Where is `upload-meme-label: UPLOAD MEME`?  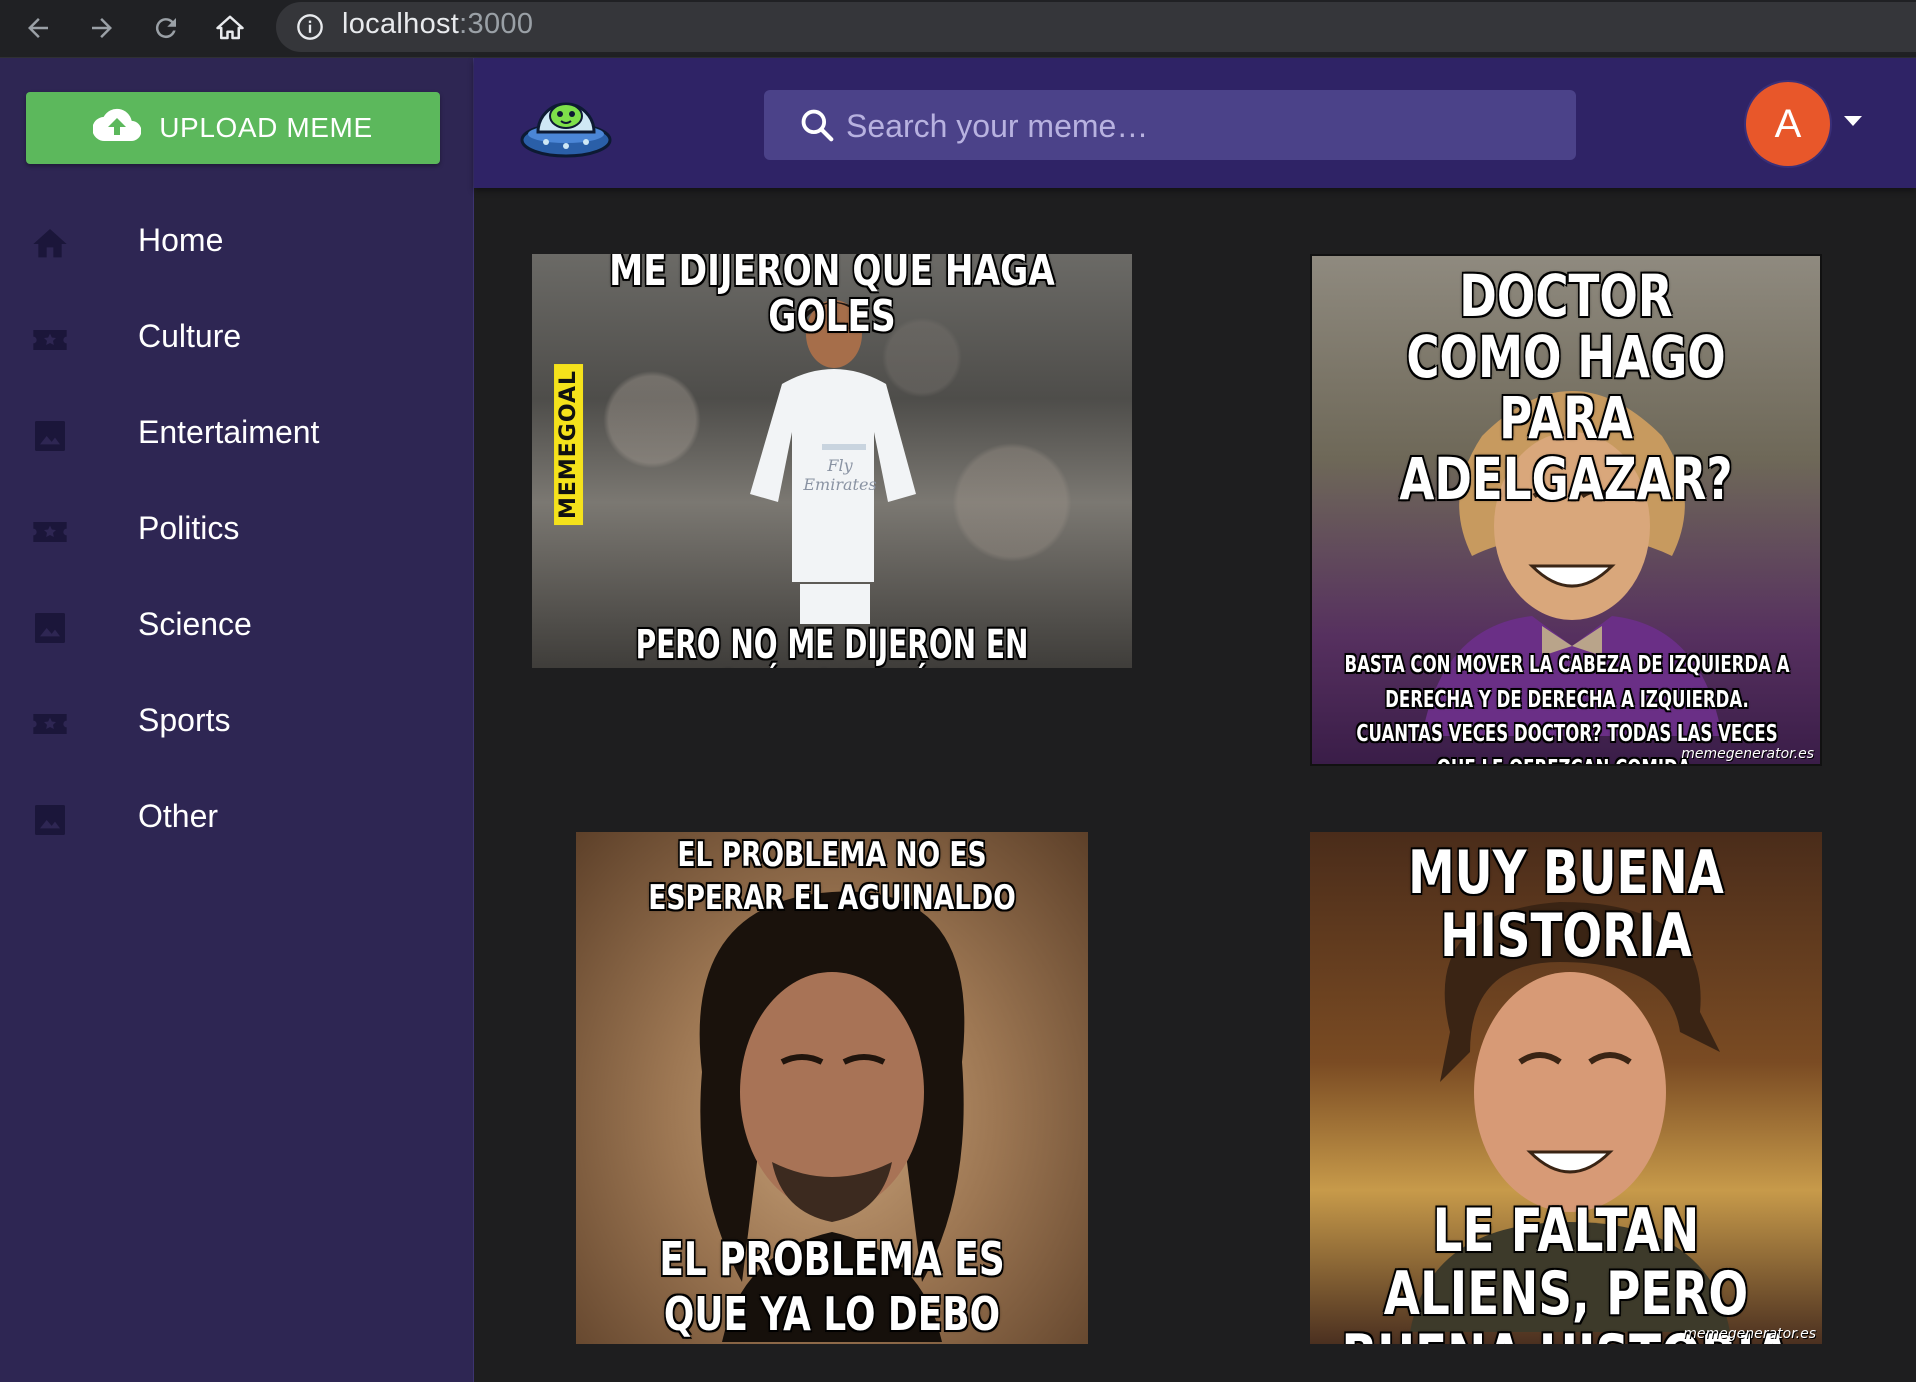 upload-meme-label: UPLOAD MEME is located at coordinates (266, 127).